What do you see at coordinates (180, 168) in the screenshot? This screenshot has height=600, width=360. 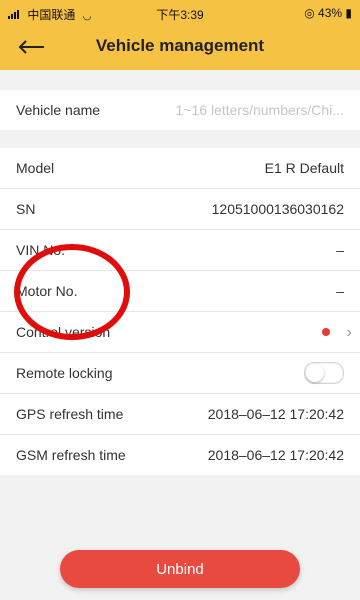 I see `detail-row-model: Model E1 R Default` at bounding box center [180, 168].